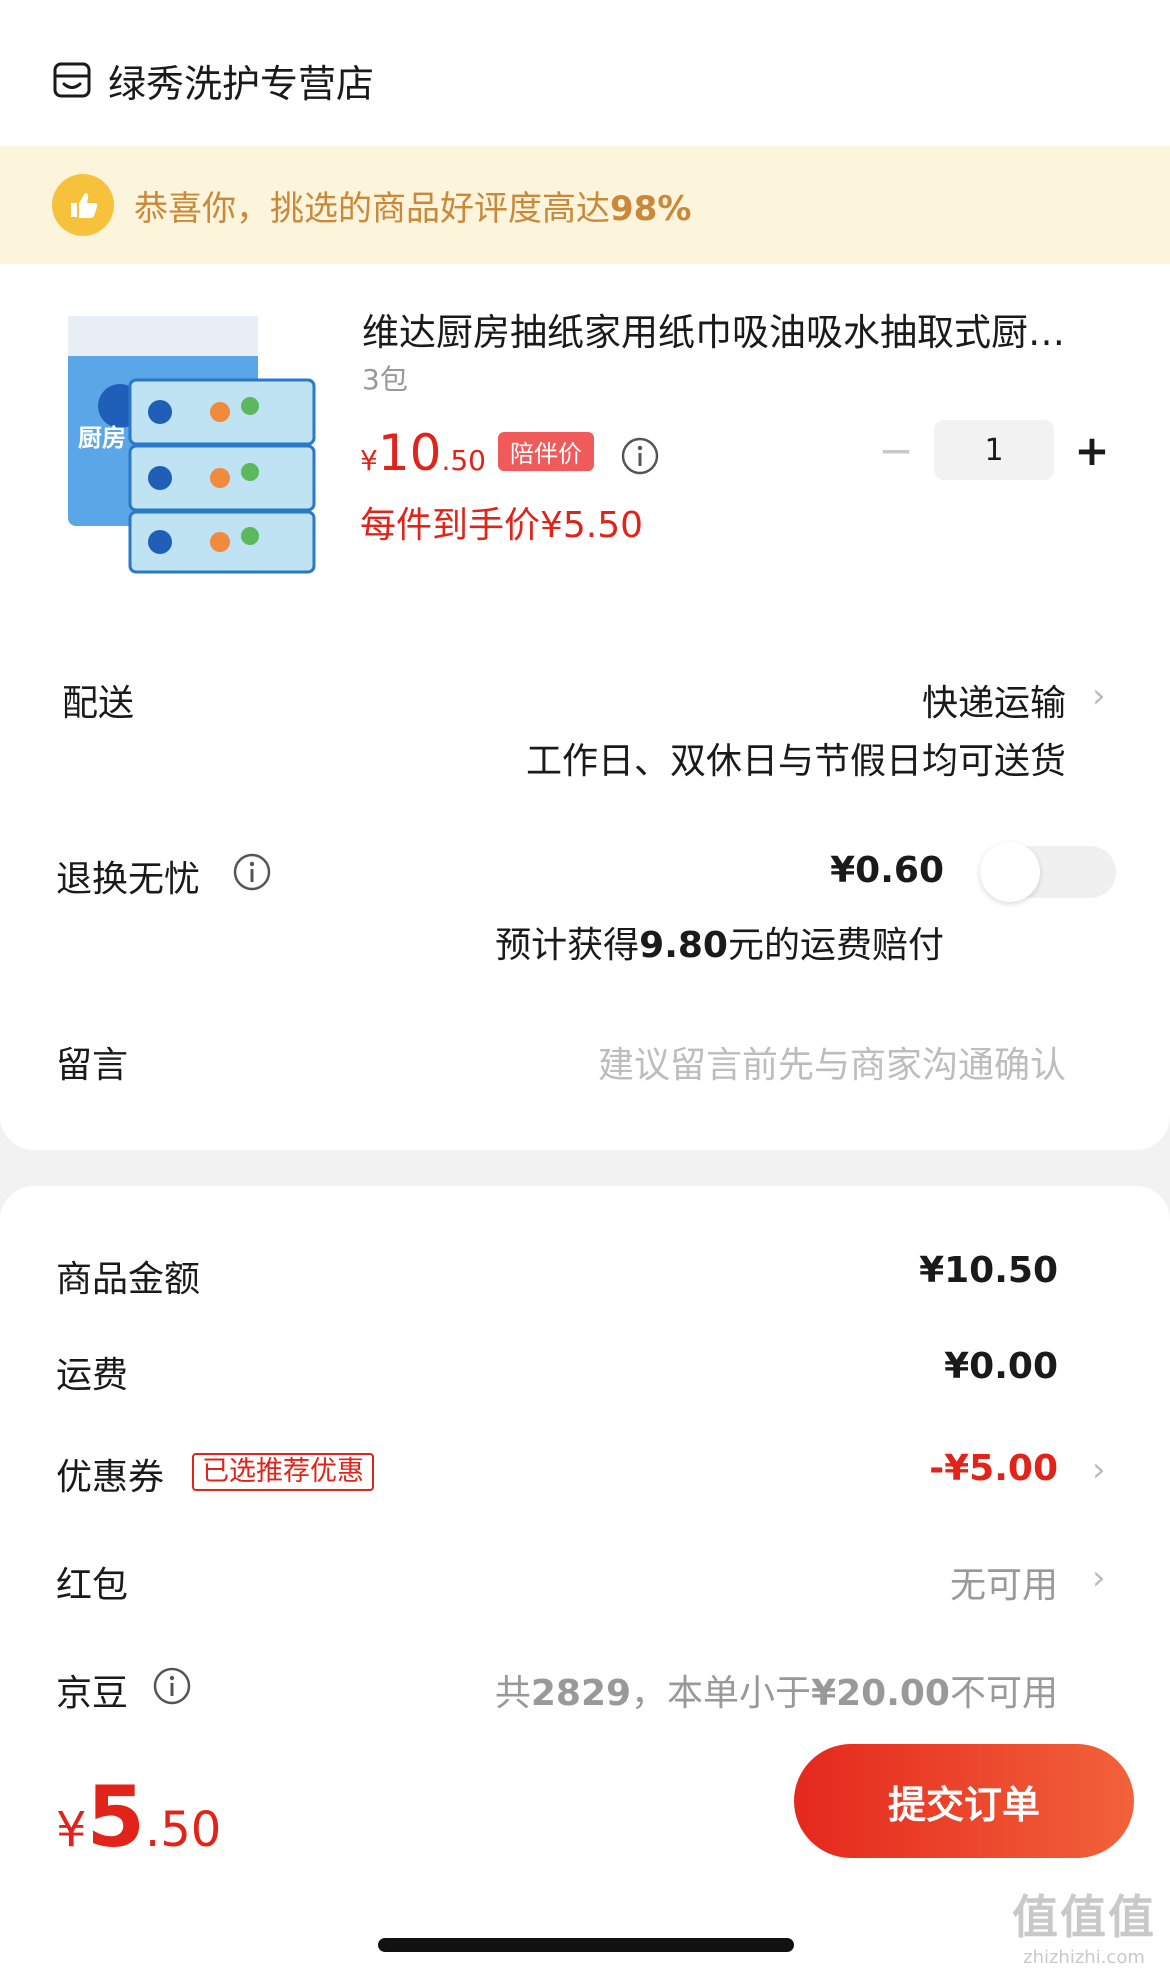  What do you see at coordinates (1001, 1366) in the screenshot?
I see `shipping-value: ¥0.00` at bounding box center [1001, 1366].